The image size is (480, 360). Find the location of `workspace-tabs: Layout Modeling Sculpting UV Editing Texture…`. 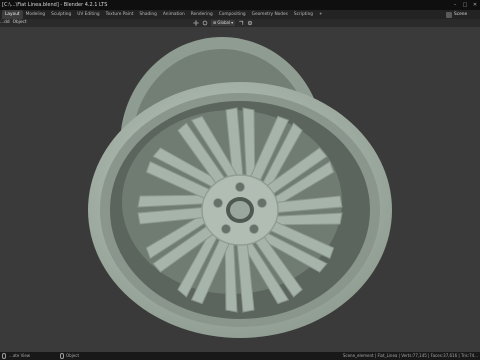

workspace-tabs: Layout Modeling Sculpting UV Editing Texture… is located at coordinates (164, 14).